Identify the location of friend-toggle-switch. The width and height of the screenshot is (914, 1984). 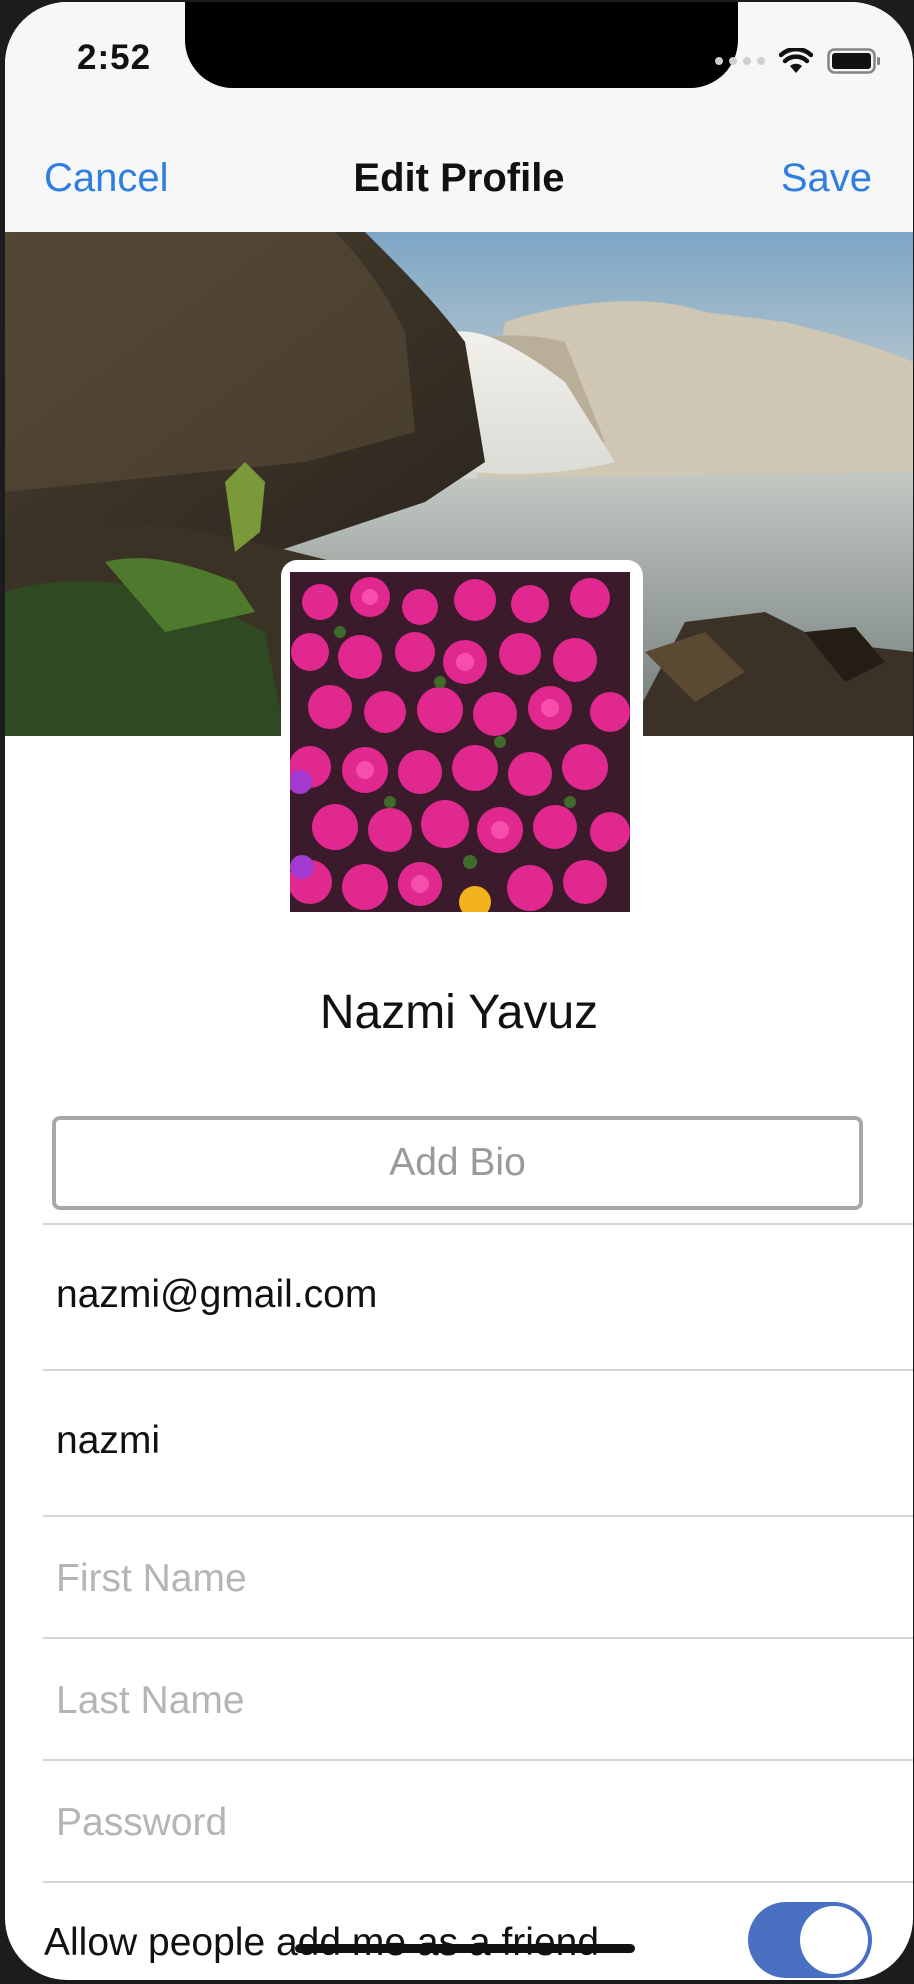
(810, 1940).